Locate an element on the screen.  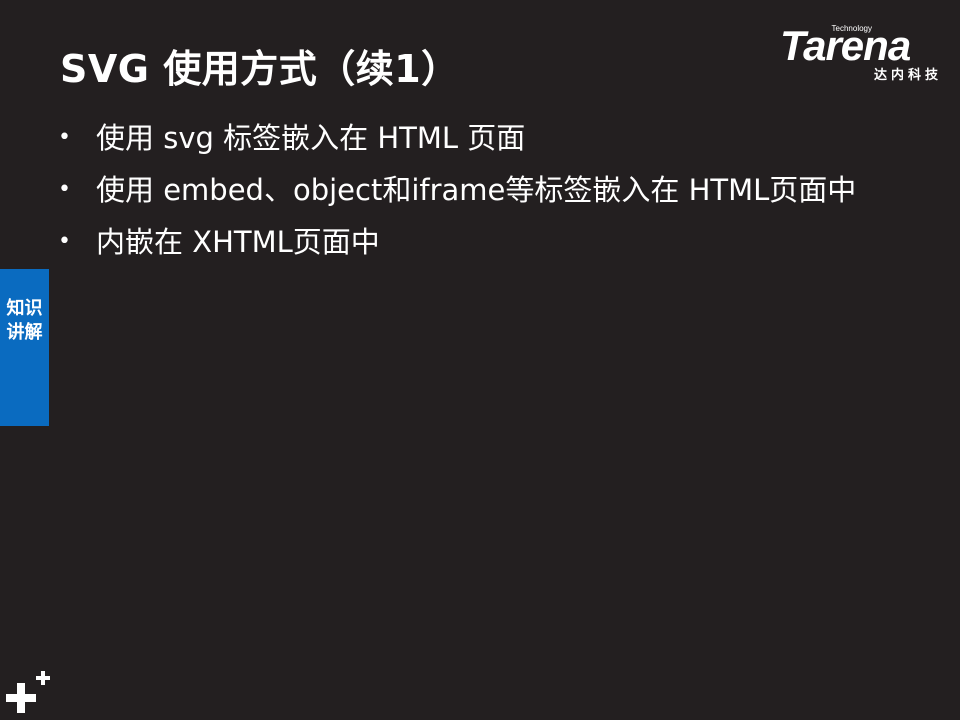
list-item: • 使用 svg 标签嵌入在 HTML 页面 is located at coordinates (468, 138).